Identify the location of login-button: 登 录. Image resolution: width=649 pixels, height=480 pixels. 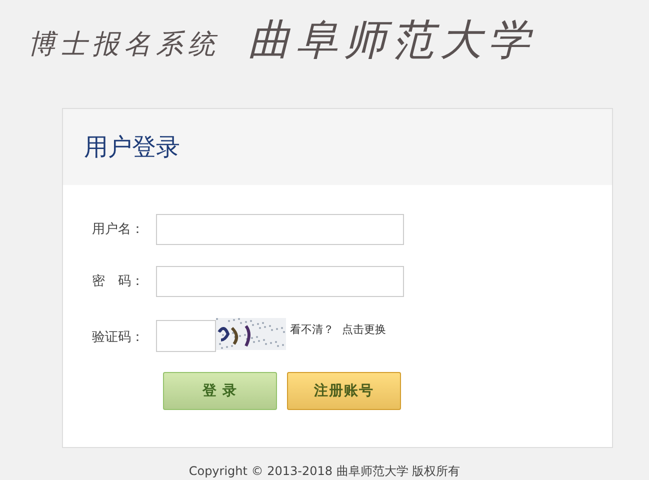
(220, 391).